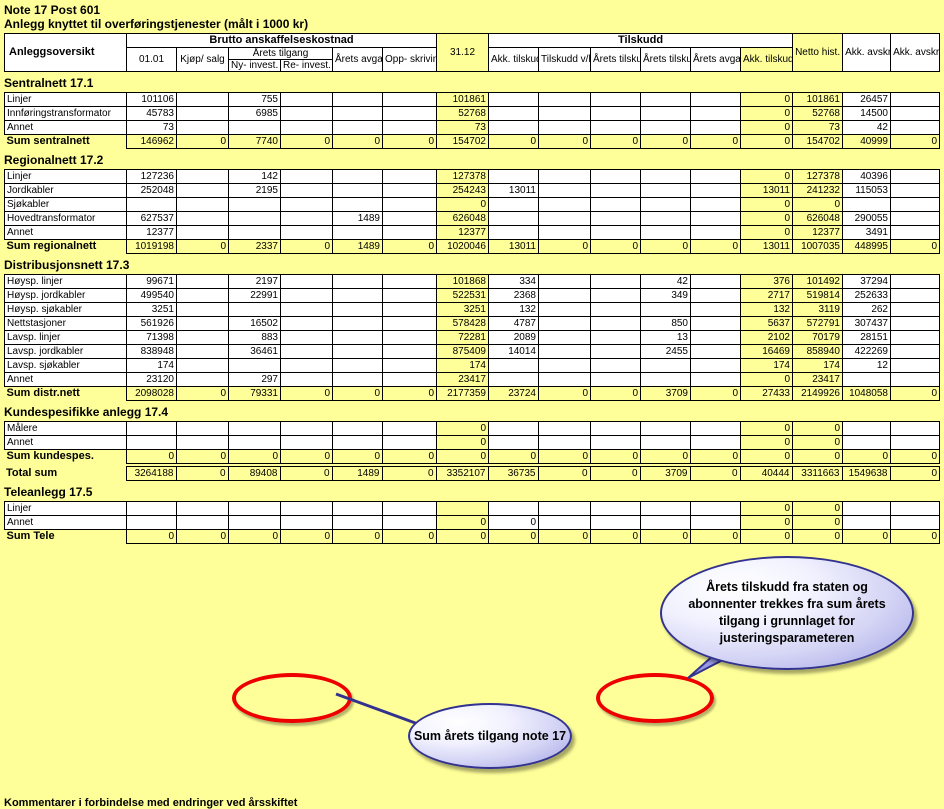 Image resolution: width=944 pixels, height=809 pixels. I want to click on table-cell: 13, so click(665, 337).